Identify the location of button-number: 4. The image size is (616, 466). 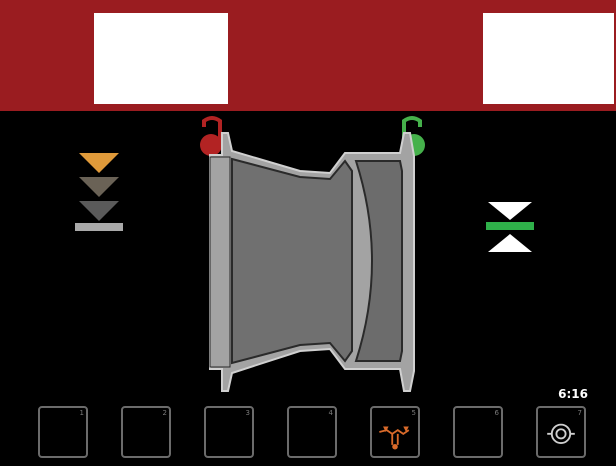
(330, 413).